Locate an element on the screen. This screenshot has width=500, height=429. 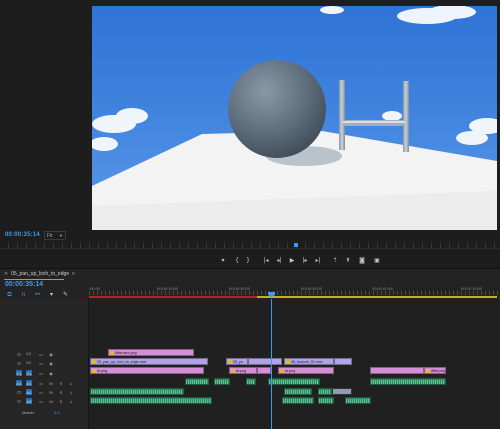
linked-selection-icon: ⚯ is located at coordinates (37, 294).